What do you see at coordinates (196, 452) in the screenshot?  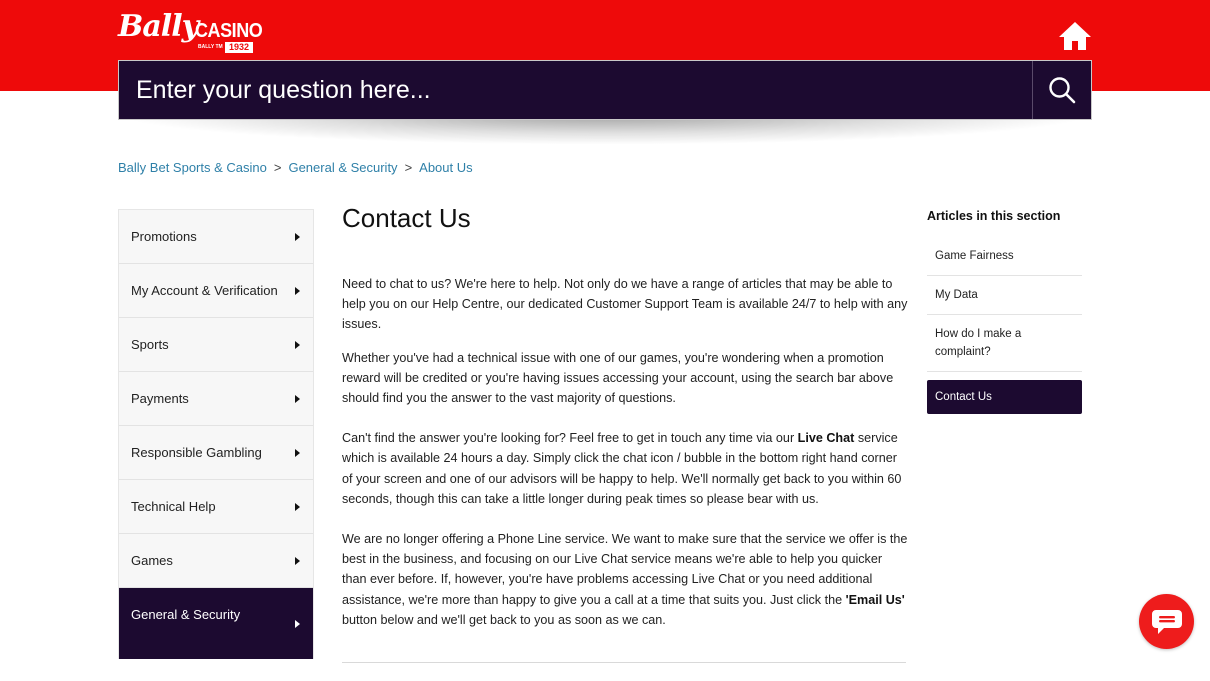 I see `sidebar-item-label: Responsible Gambling` at bounding box center [196, 452].